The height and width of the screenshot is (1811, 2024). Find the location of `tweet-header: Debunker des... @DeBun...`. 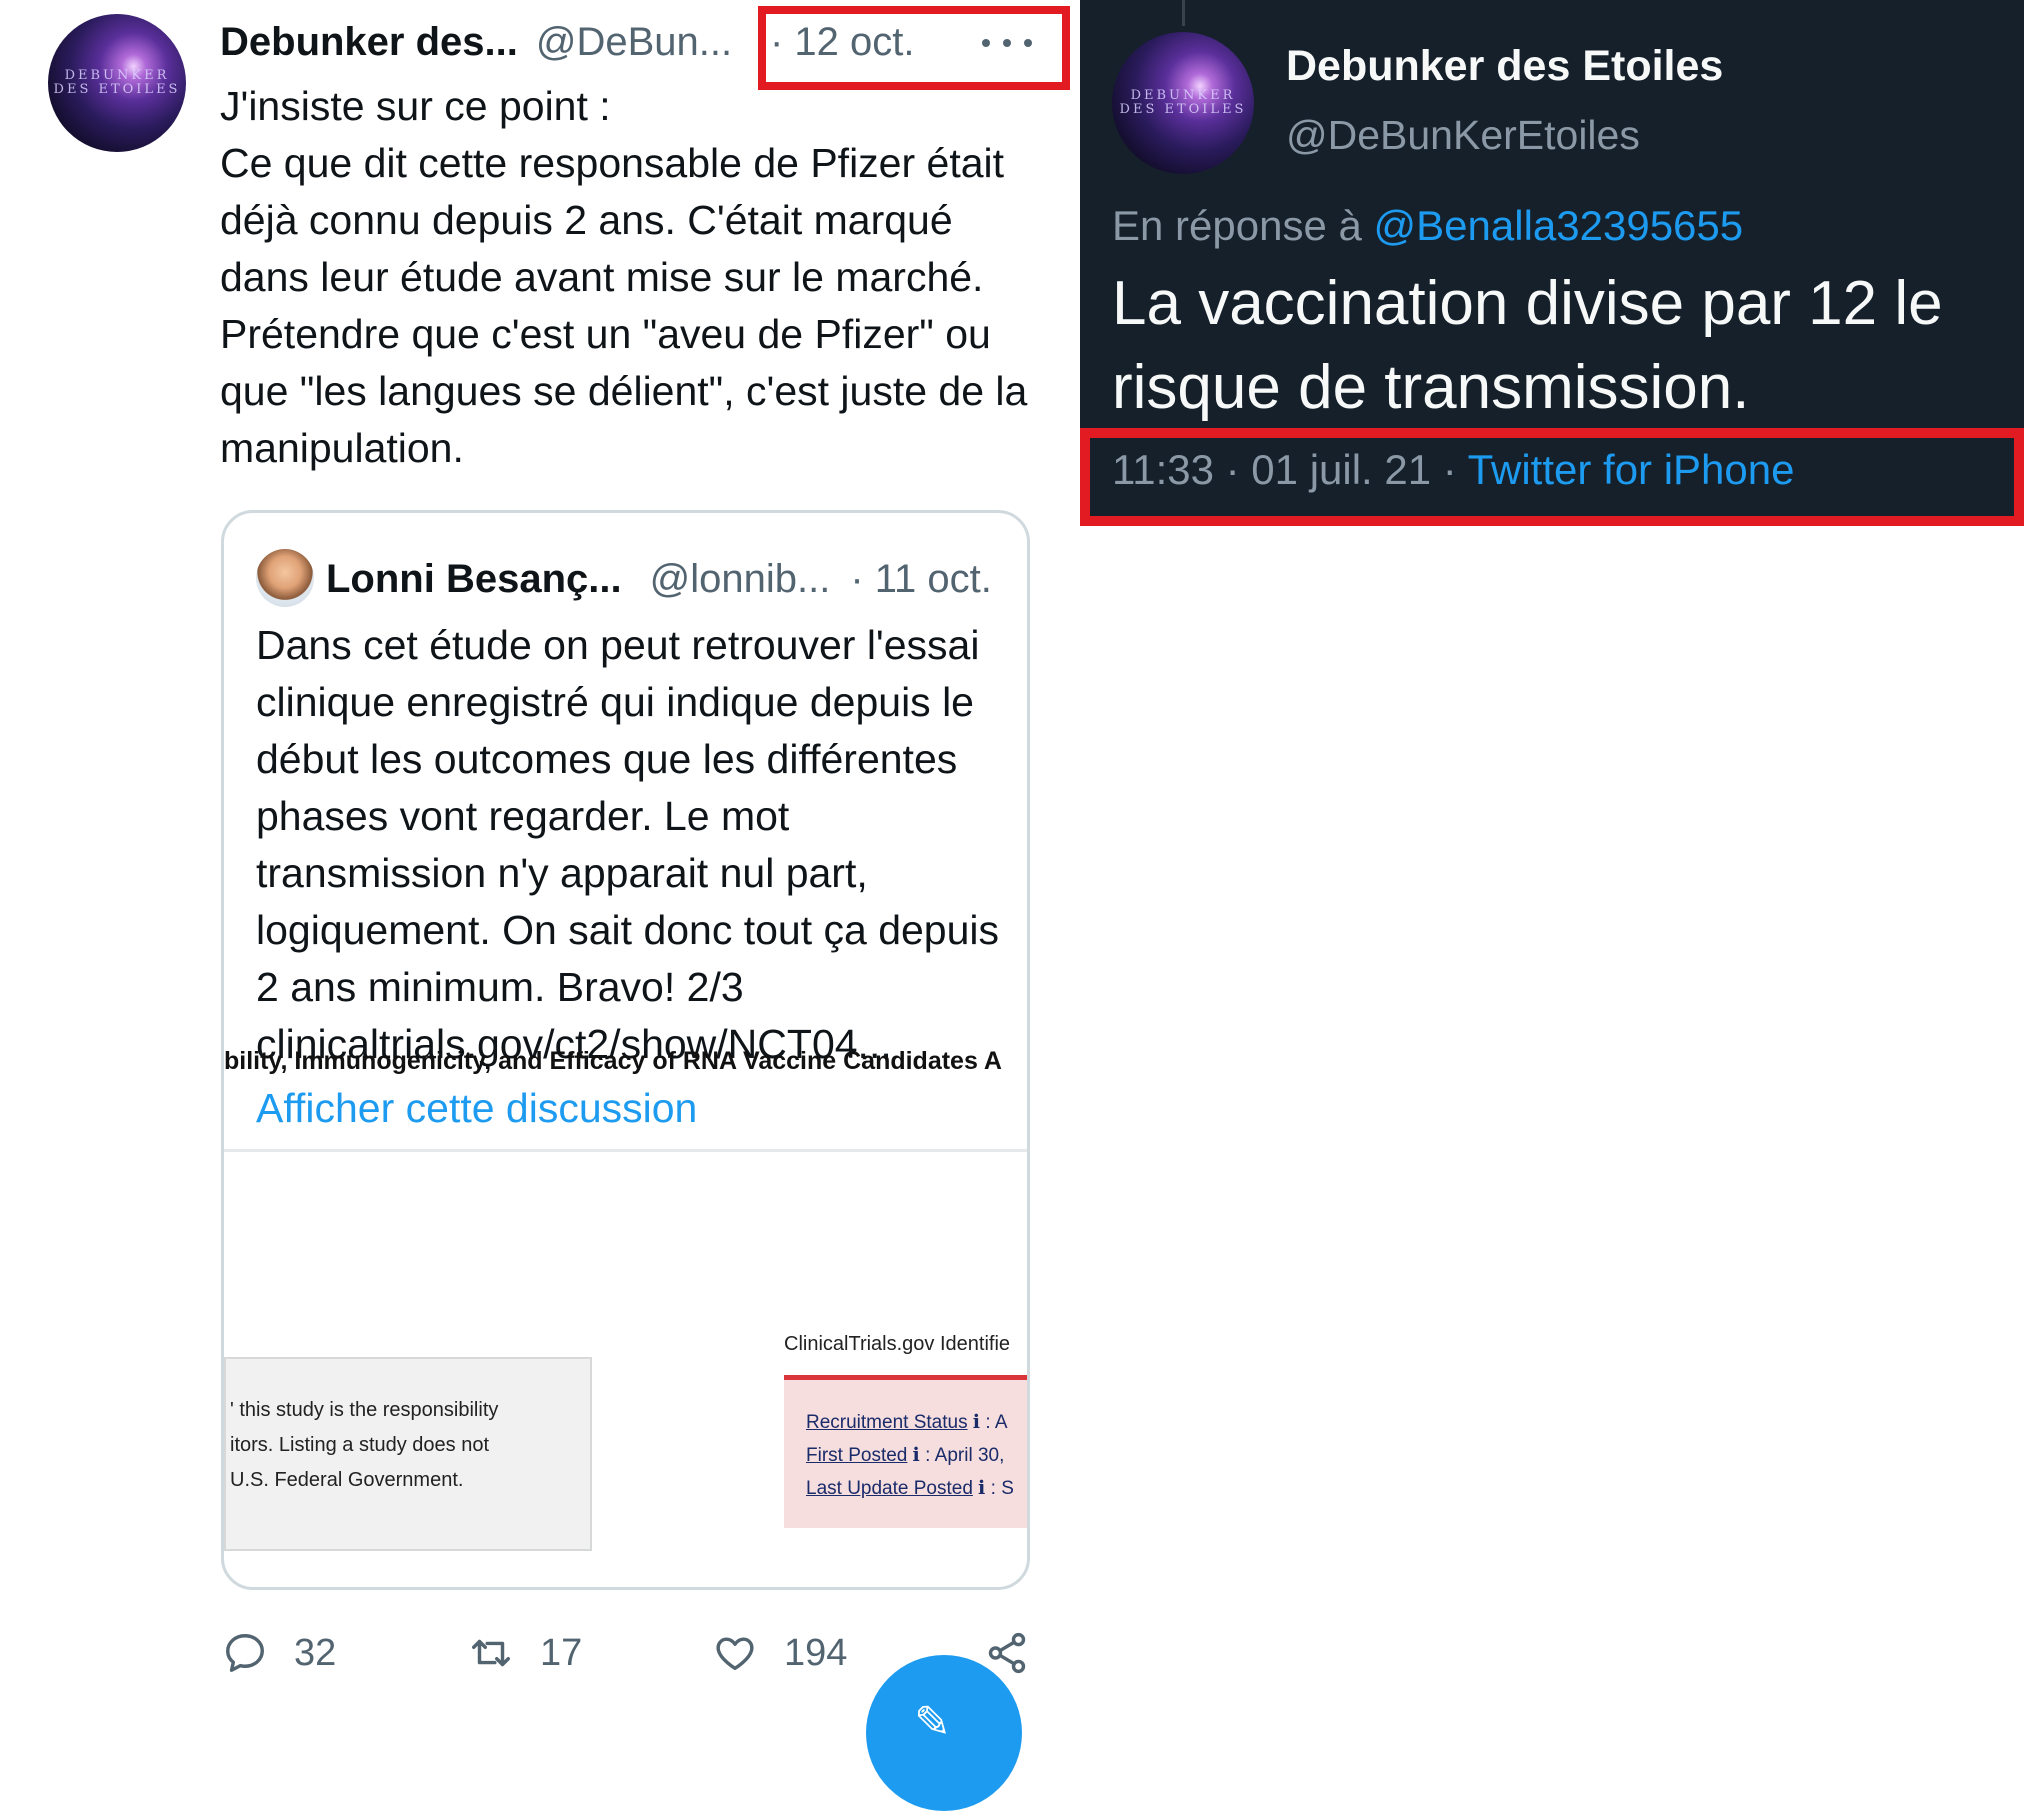

tweet-header: Debunker des... @DeBun... is located at coordinates (476, 42).